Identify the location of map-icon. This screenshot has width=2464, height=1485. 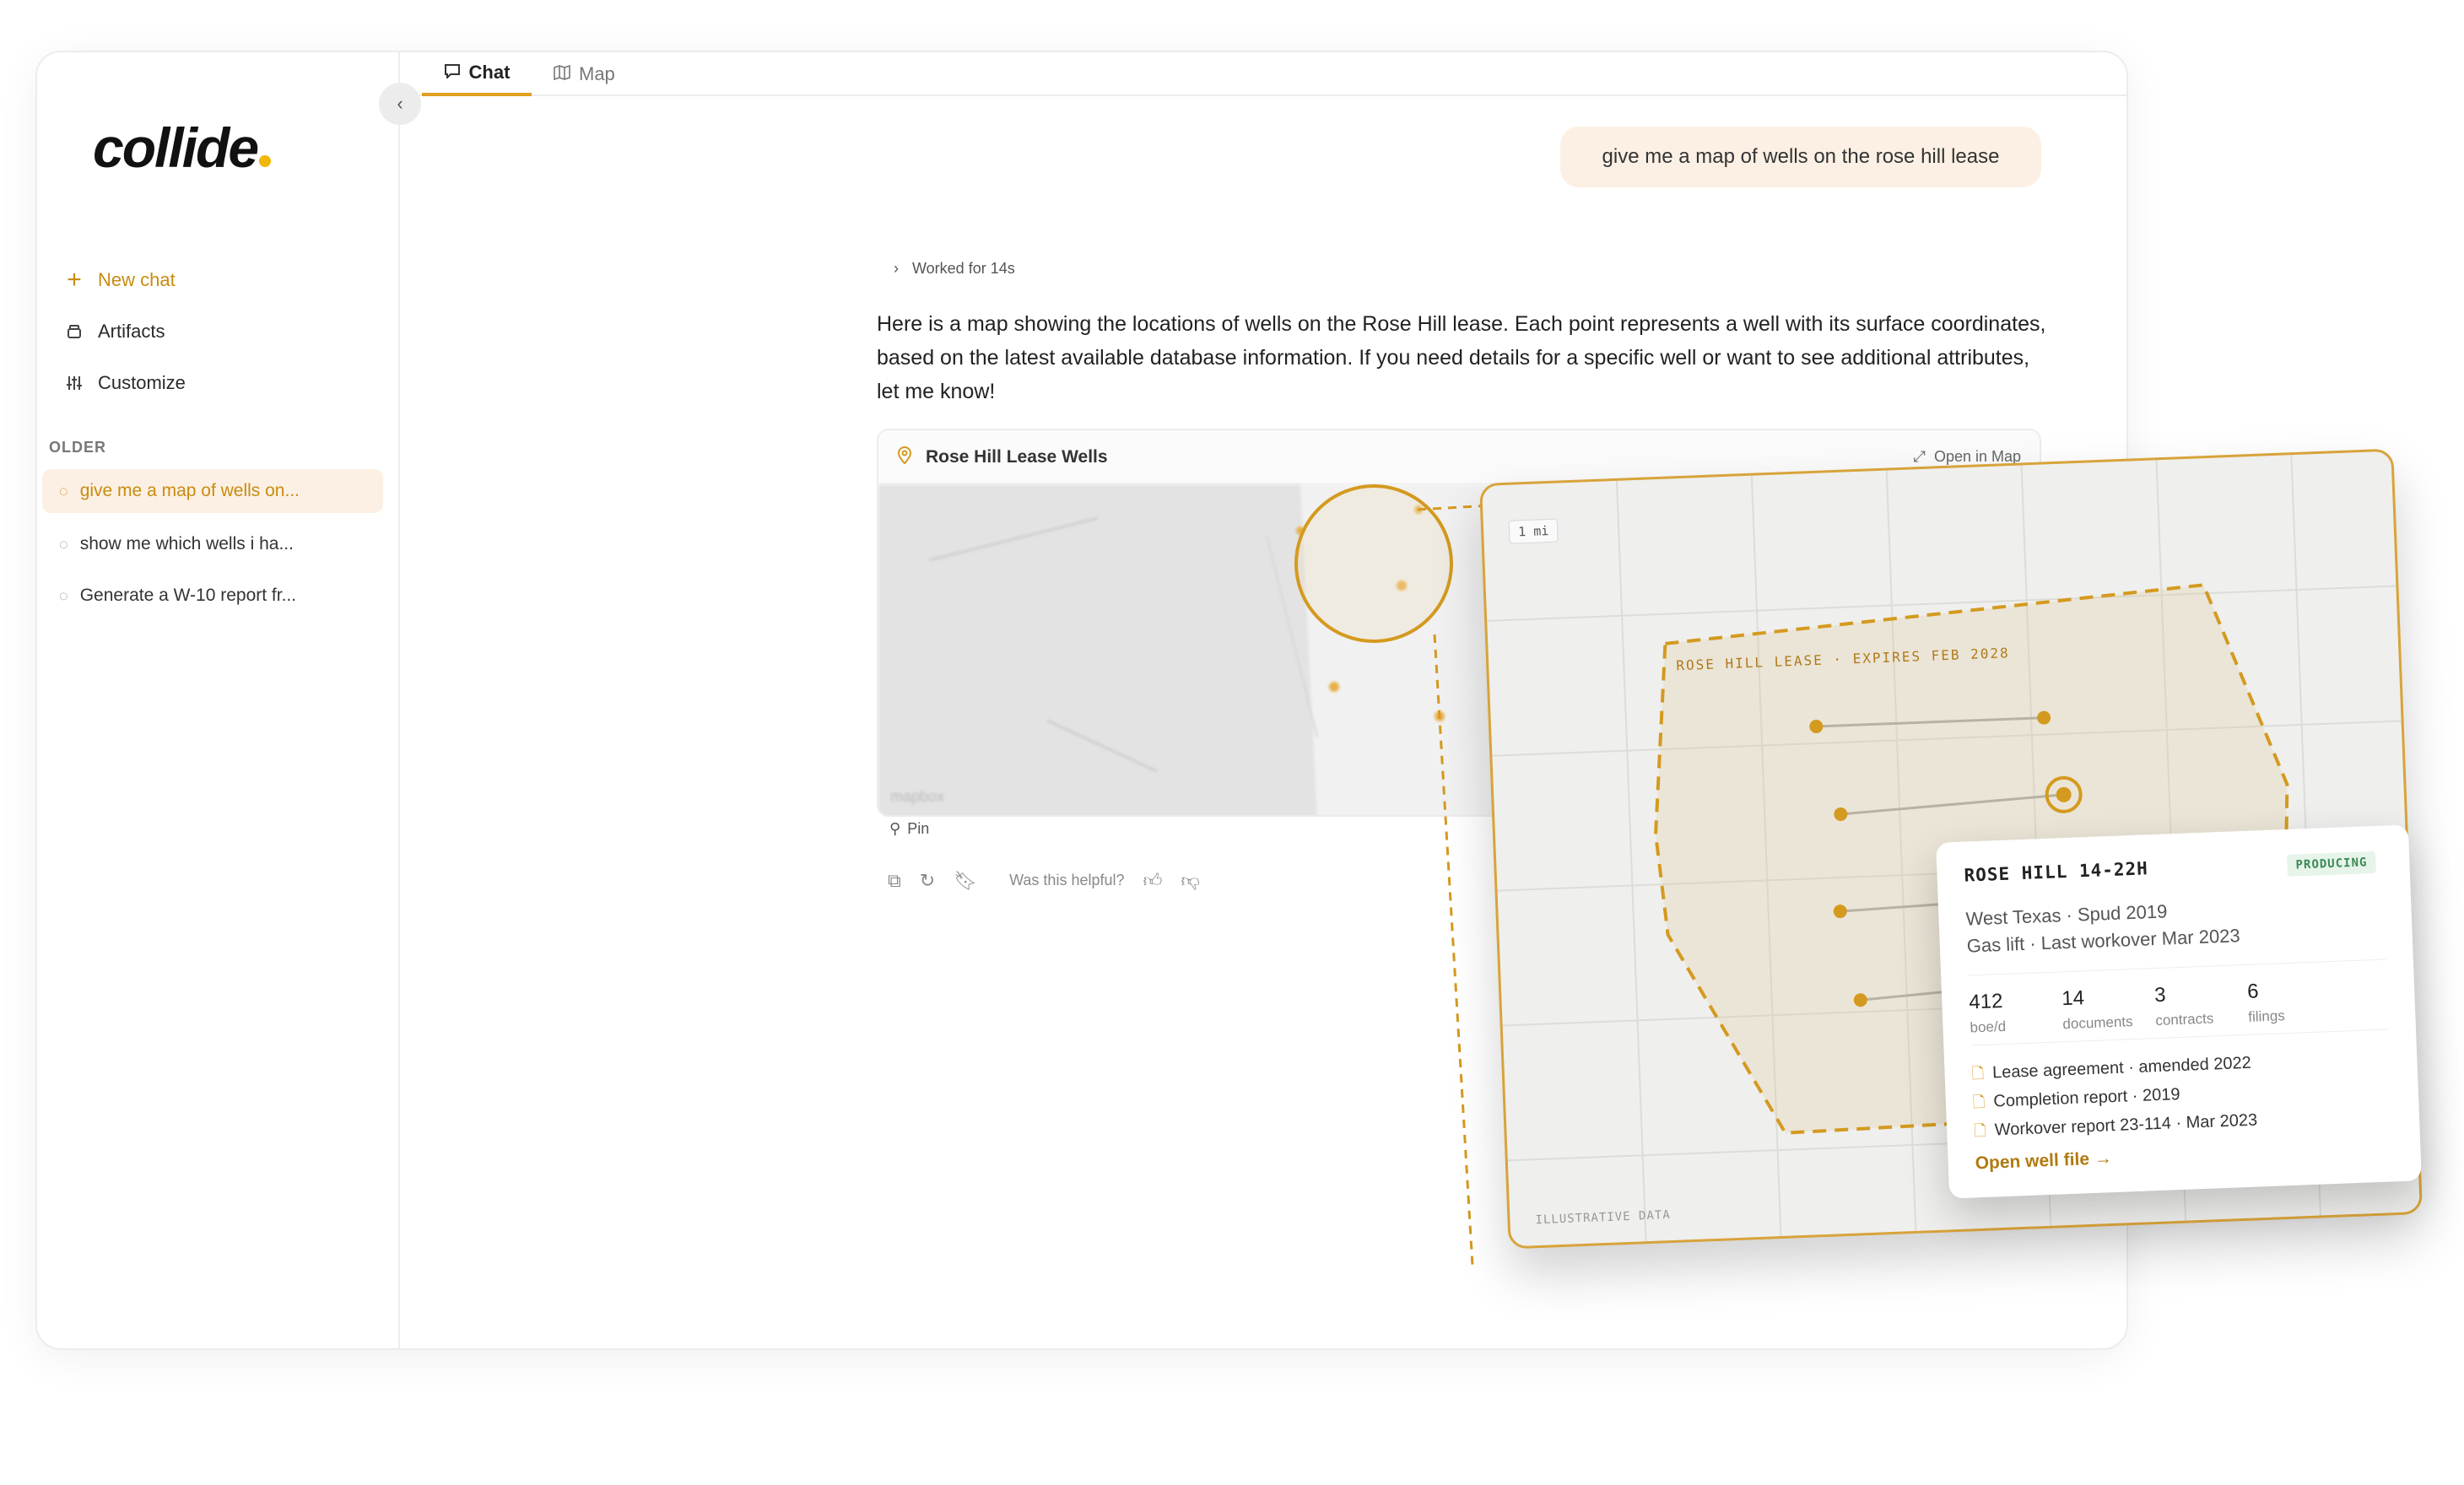
(562, 74).